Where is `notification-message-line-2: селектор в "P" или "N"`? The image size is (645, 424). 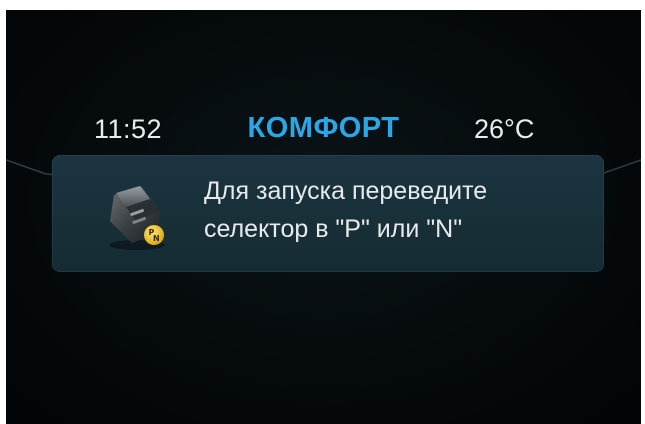
notification-message-line-2: селектор в "P" или "N" is located at coordinates (333, 229).